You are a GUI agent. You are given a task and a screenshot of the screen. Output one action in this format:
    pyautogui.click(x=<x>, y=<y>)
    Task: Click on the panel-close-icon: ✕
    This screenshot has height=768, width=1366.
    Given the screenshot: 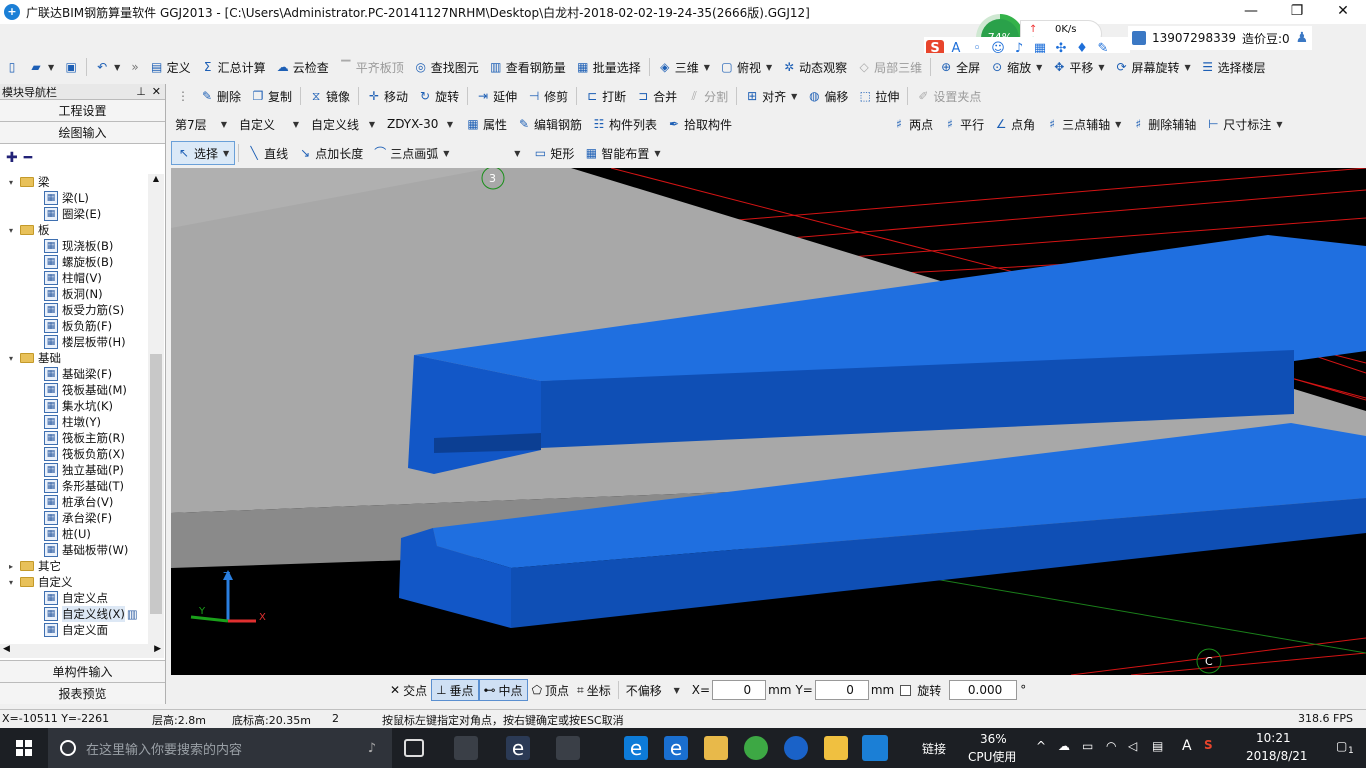 What is the action you would take?
    pyautogui.click(x=156, y=91)
    